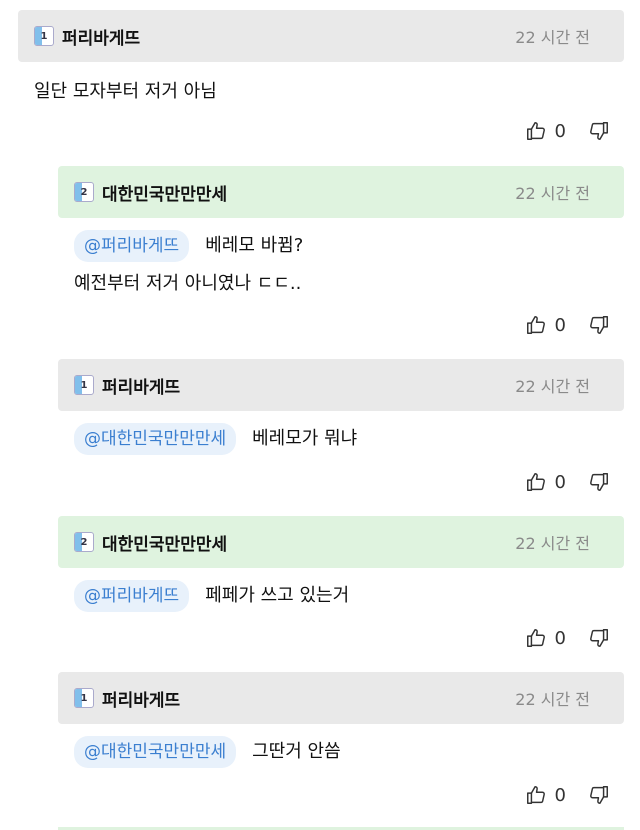  Describe the element at coordinates (188, 265) in the screenshot. I see `comment-body: @퍼리바게뜨 베레모 바뀜? 예전부터 저거 아니였나 ㄷㄷ..` at that location.